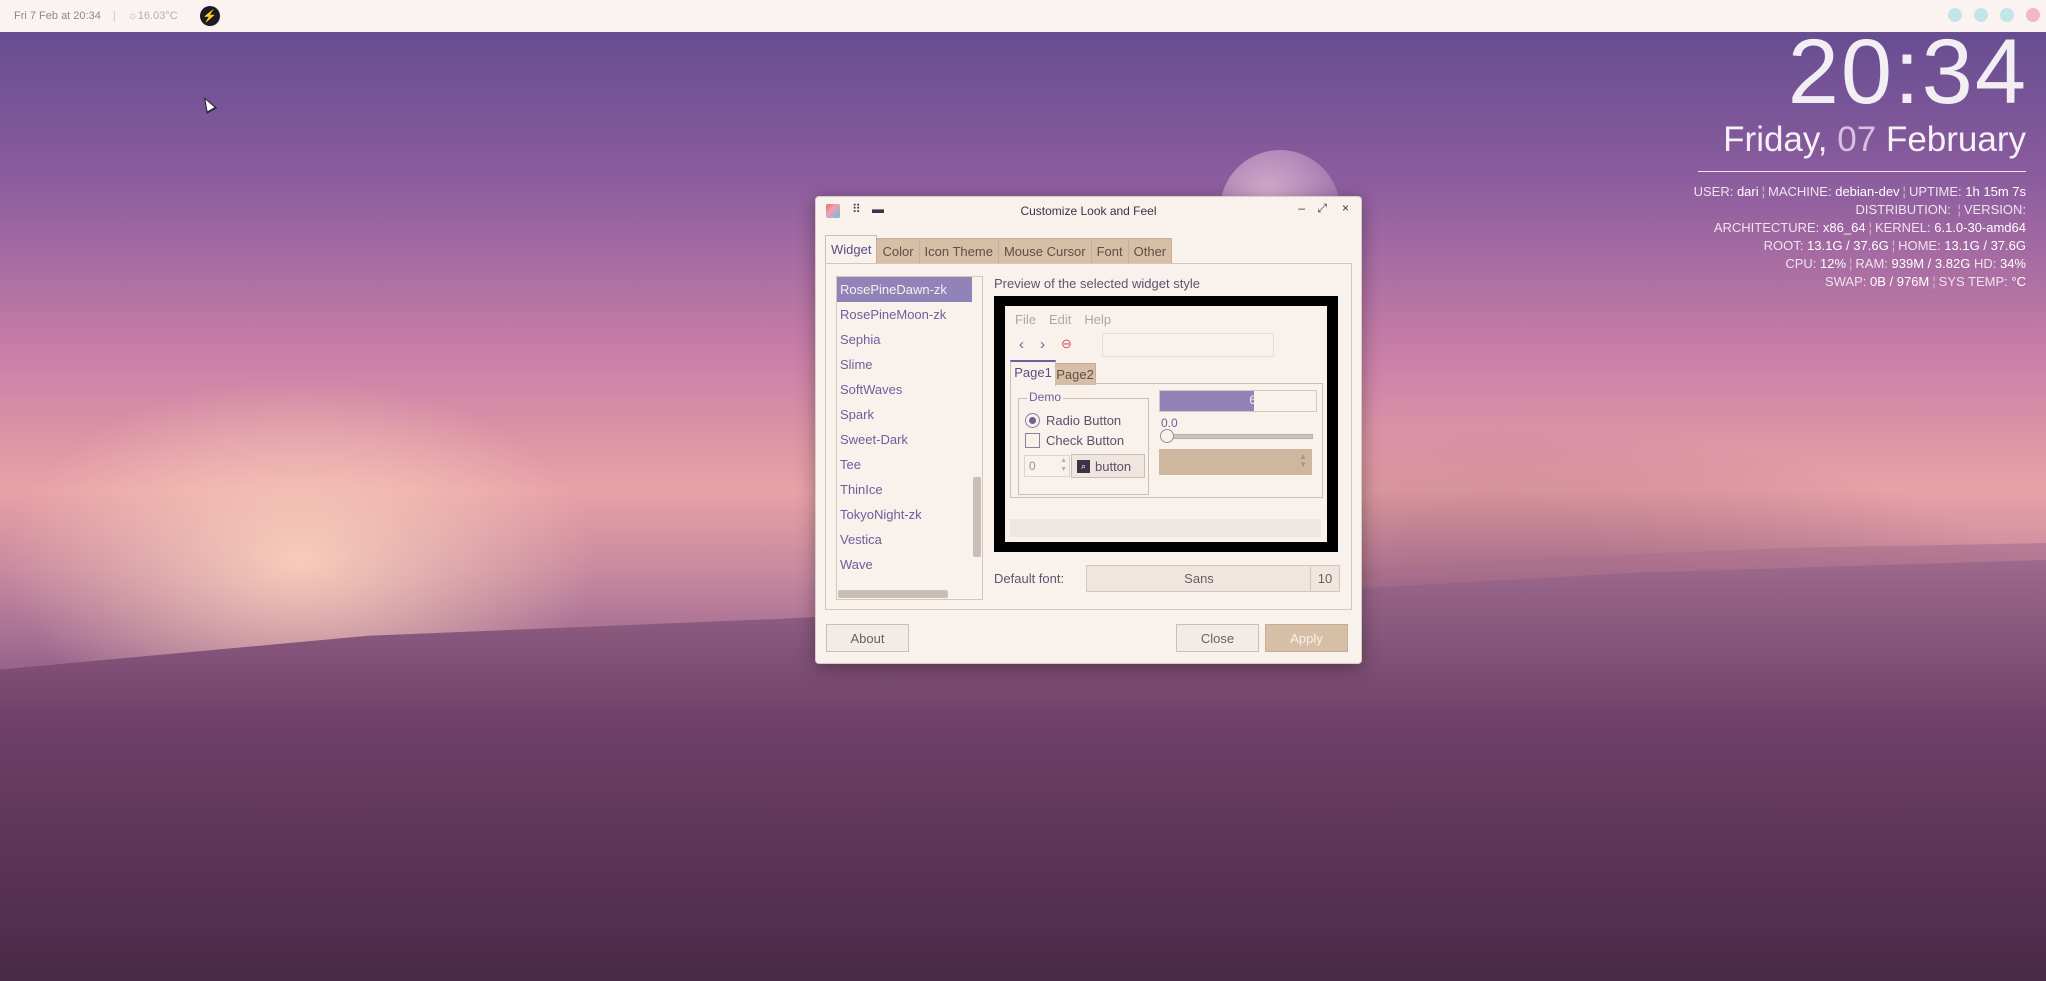 This screenshot has height=981, width=2046. Describe the element at coordinates (851, 249) in the screenshot. I see `tab-widget: Widget` at that location.